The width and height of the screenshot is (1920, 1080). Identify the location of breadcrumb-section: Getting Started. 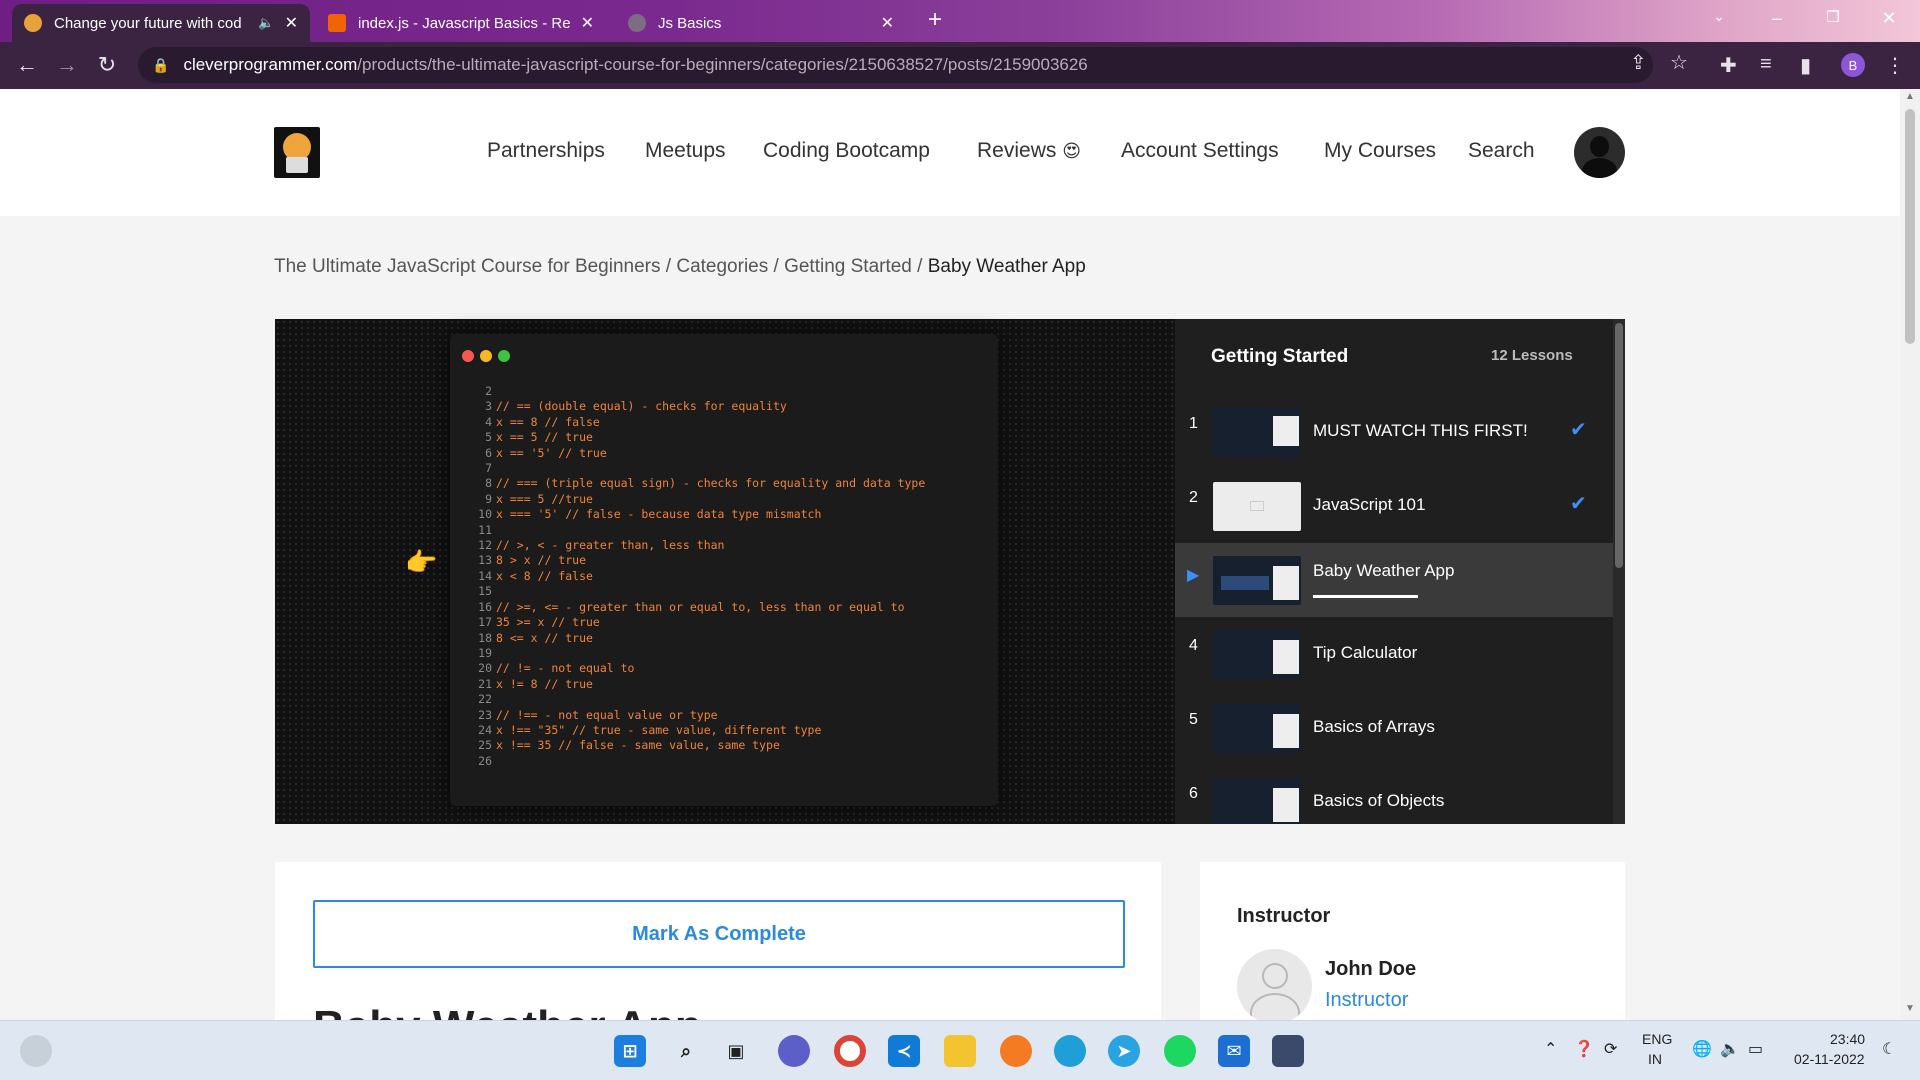
(848, 266).